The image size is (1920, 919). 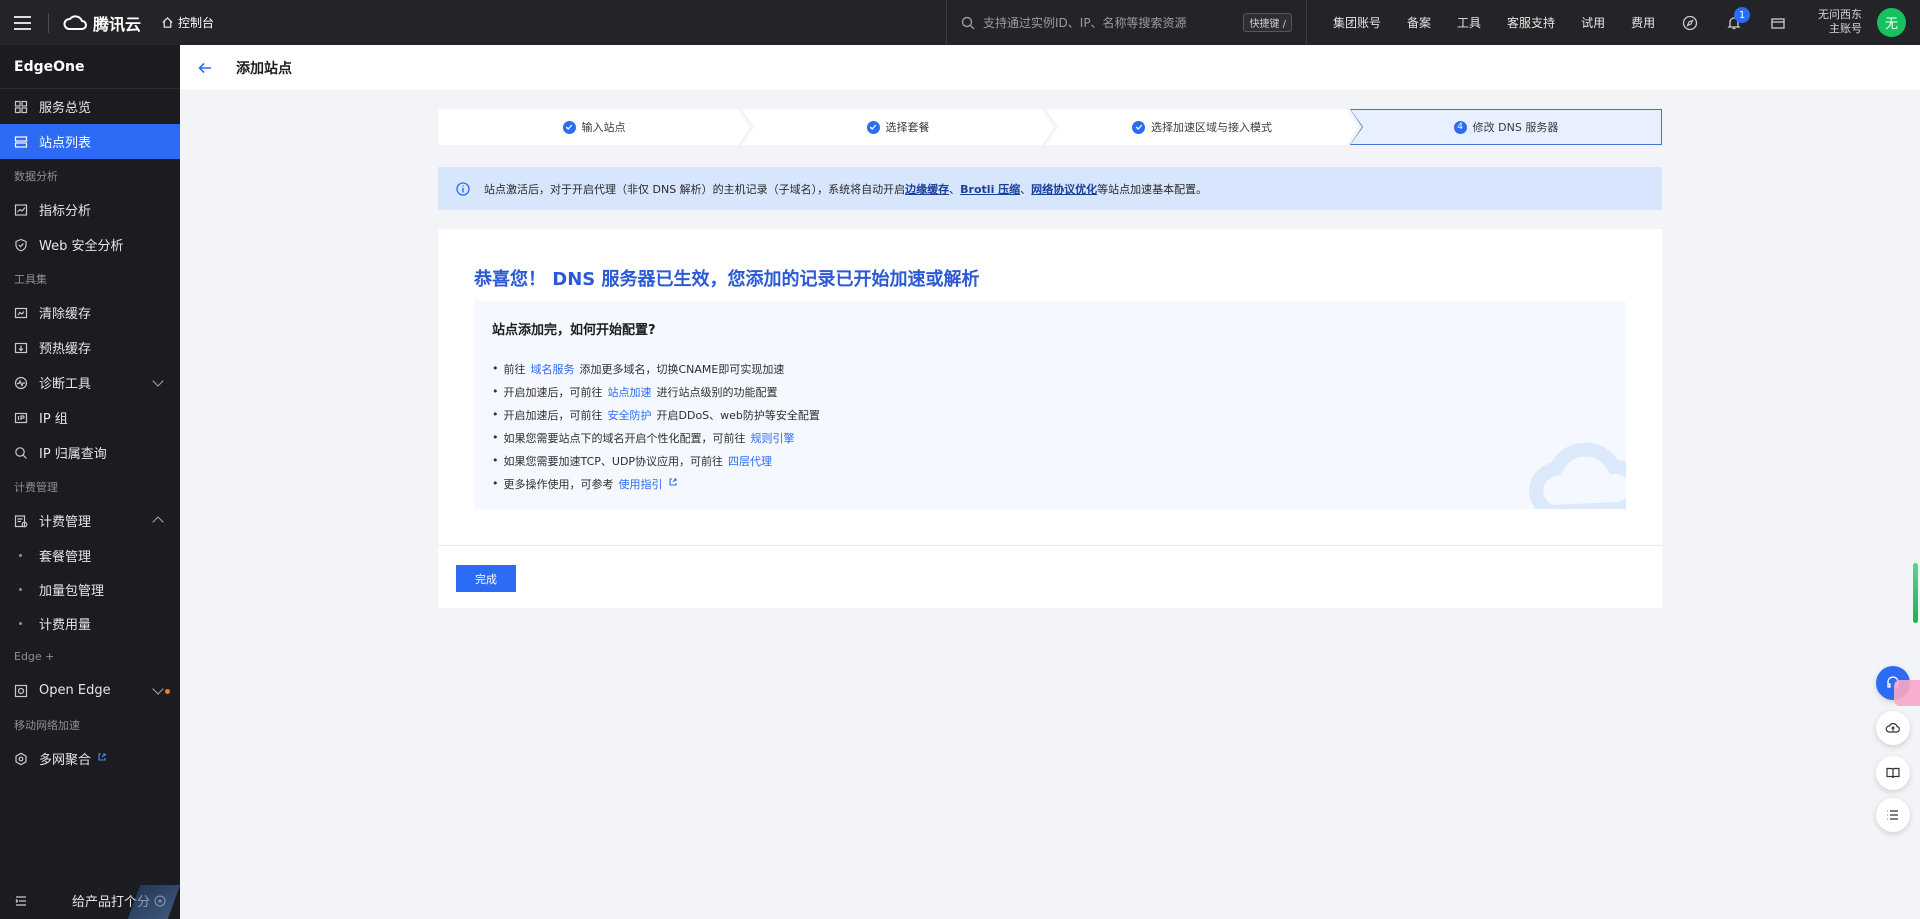 What do you see at coordinates (34, 656) in the screenshot?
I see `sidebar-label: Edge +` at bounding box center [34, 656].